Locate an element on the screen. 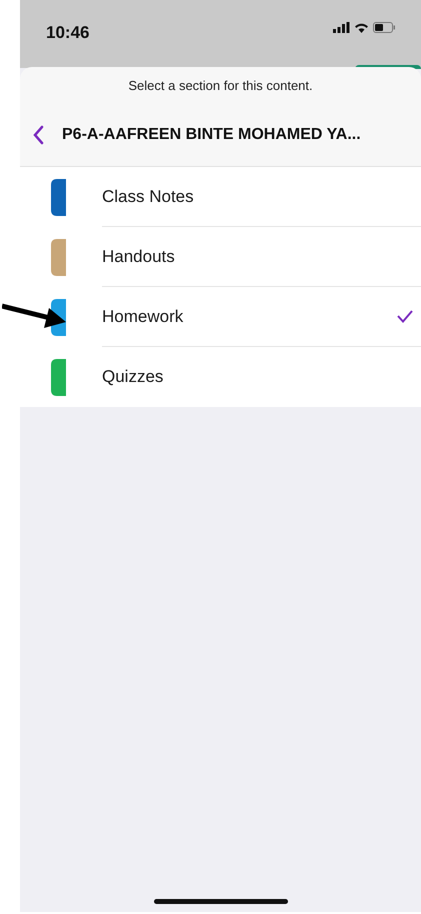 The height and width of the screenshot is (914, 421). battery-icon is located at coordinates (384, 27).